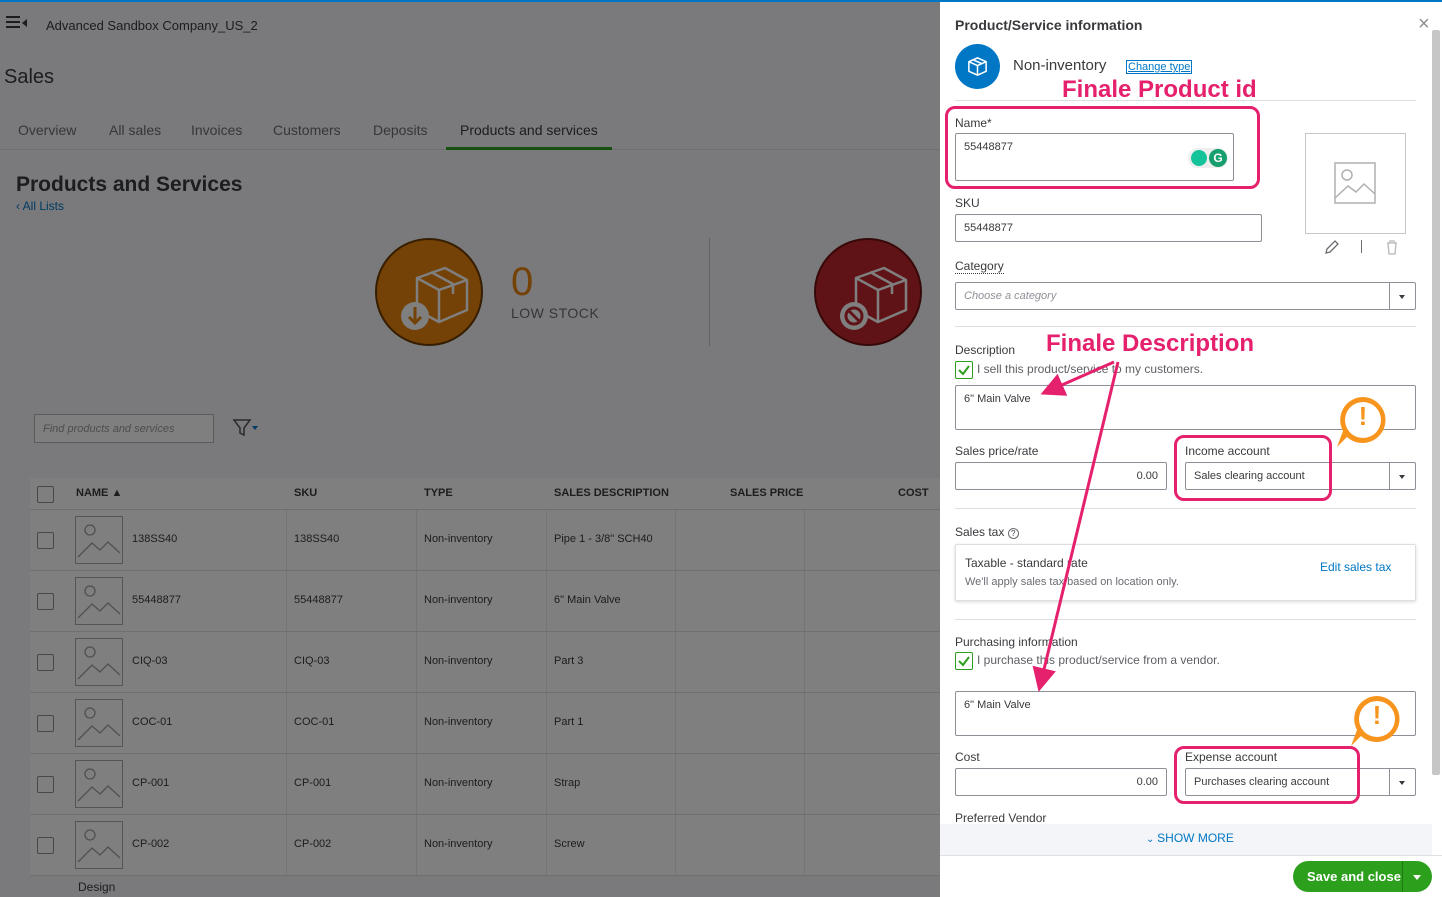 Image resolution: width=1442 pixels, height=897 pixels. Describe the element at coordinates (721, 1) in the screenshot. I see `top-accent-line` at that location.